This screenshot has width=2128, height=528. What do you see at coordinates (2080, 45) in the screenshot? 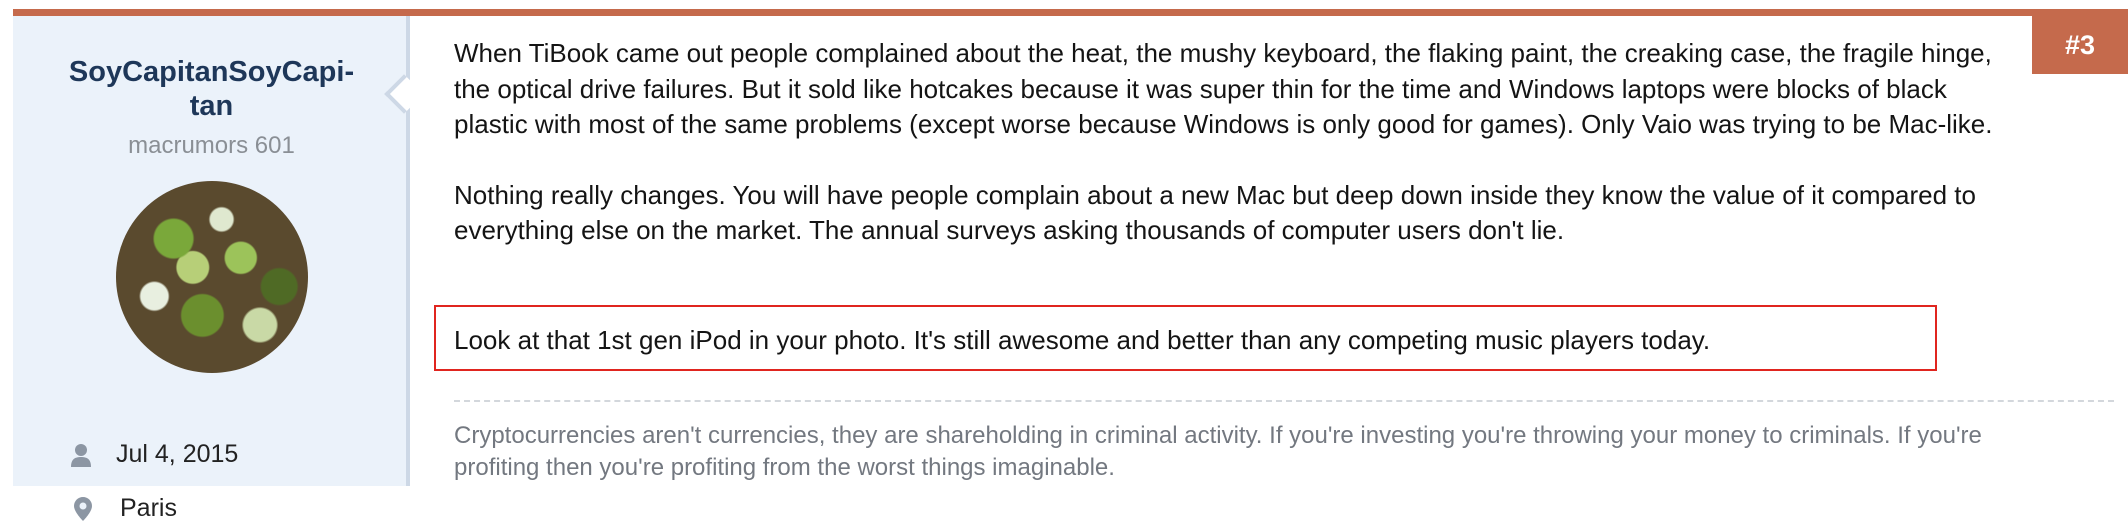
I see `post-number-link: #3` at bounding box center [2080, 45].